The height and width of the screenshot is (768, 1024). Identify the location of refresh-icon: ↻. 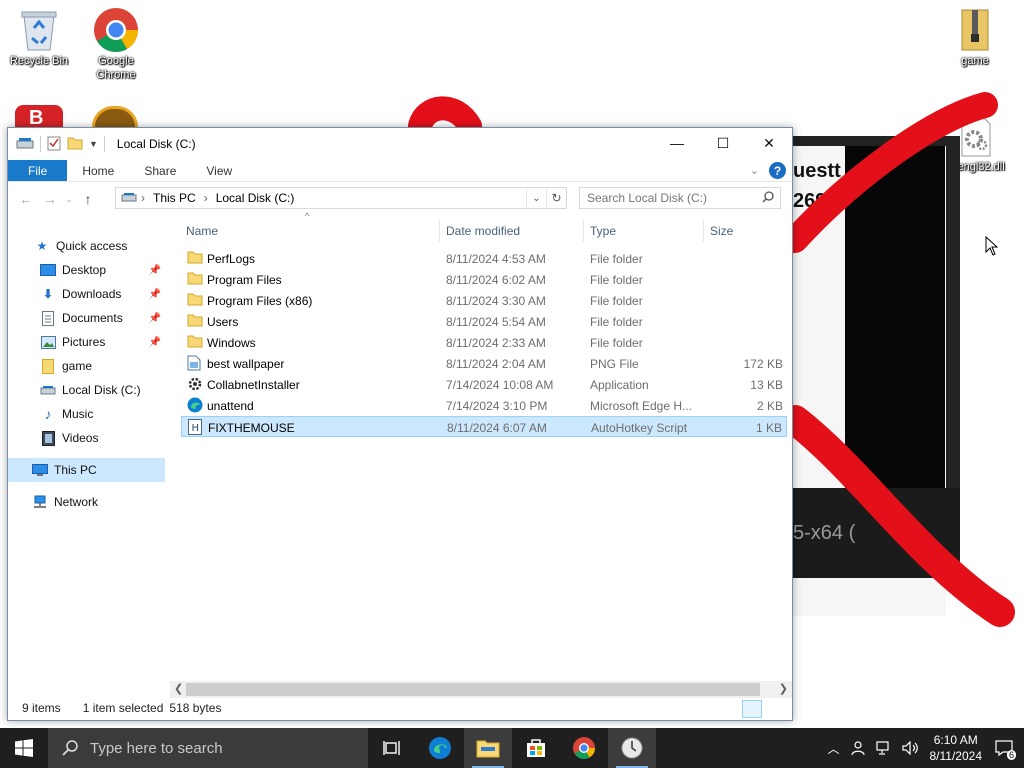
(556, 198).